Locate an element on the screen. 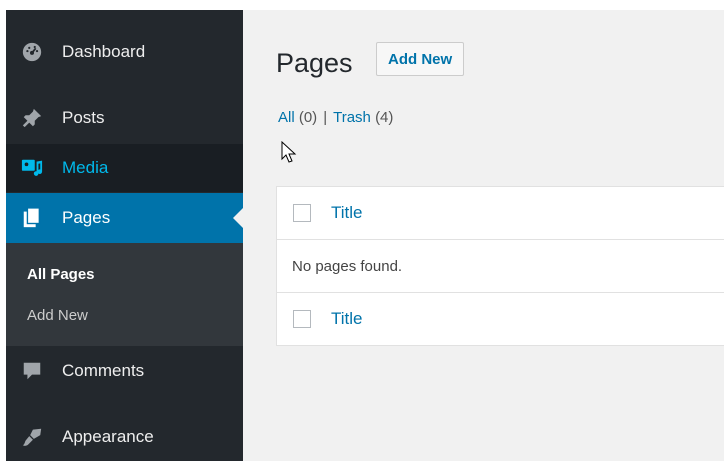  table-footer-row: Title is located at coordinates (500, 319).